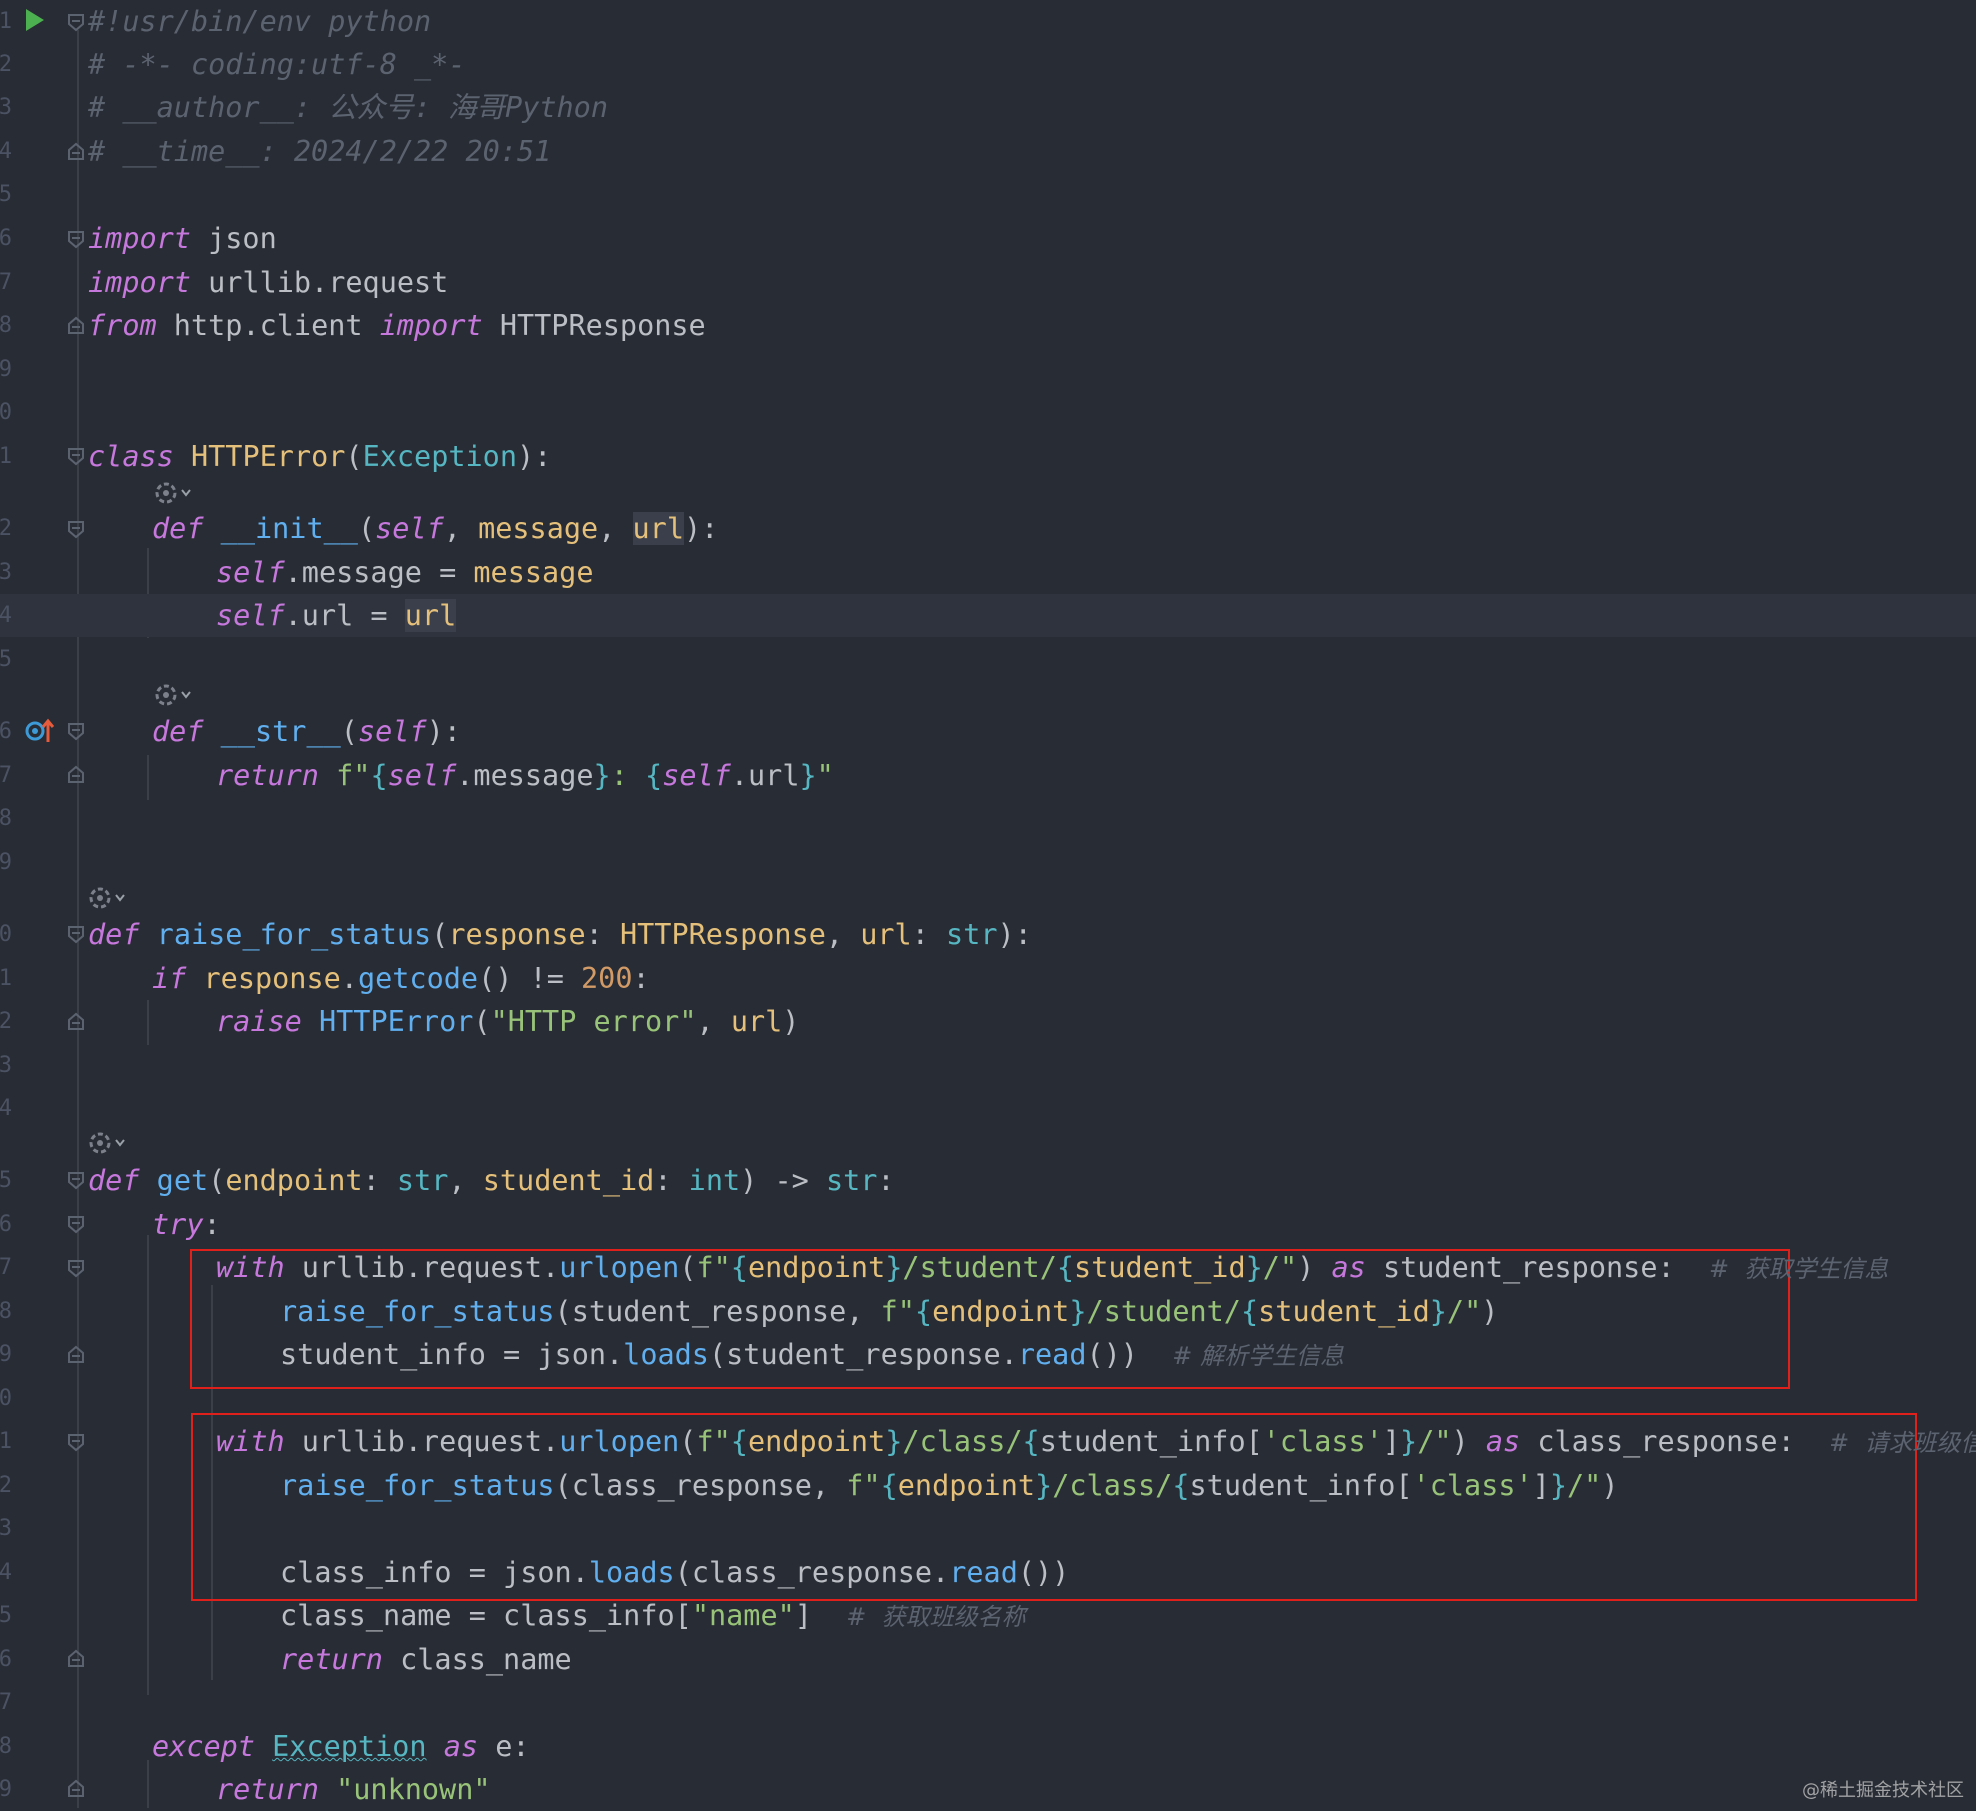 Image resolution: width=1976 pixels, height=1811 pixels. I want to click on code-text: import urllib.request, so click(268, 282).